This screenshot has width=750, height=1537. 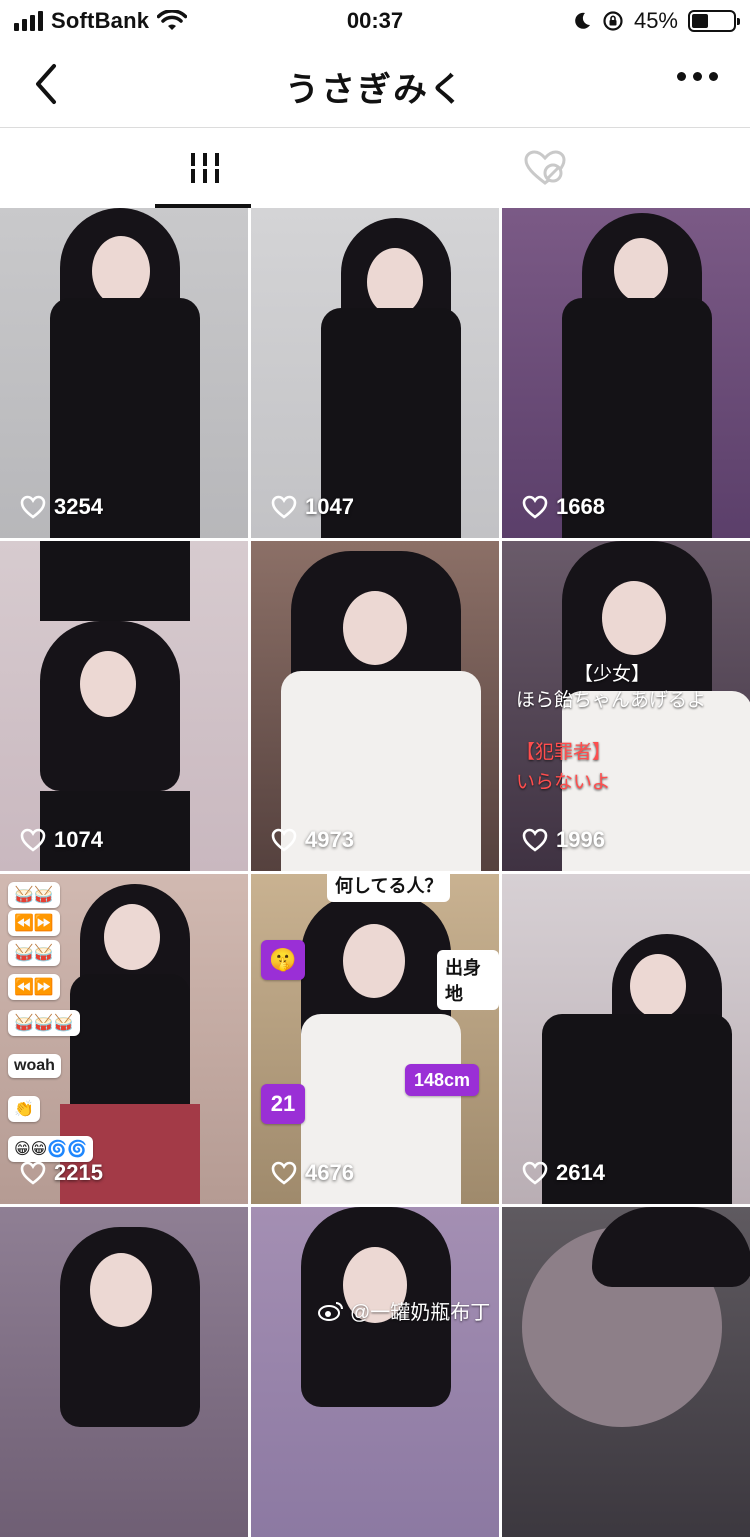 I want to click on hidden-heart-icon, so click(x=545, y=167).